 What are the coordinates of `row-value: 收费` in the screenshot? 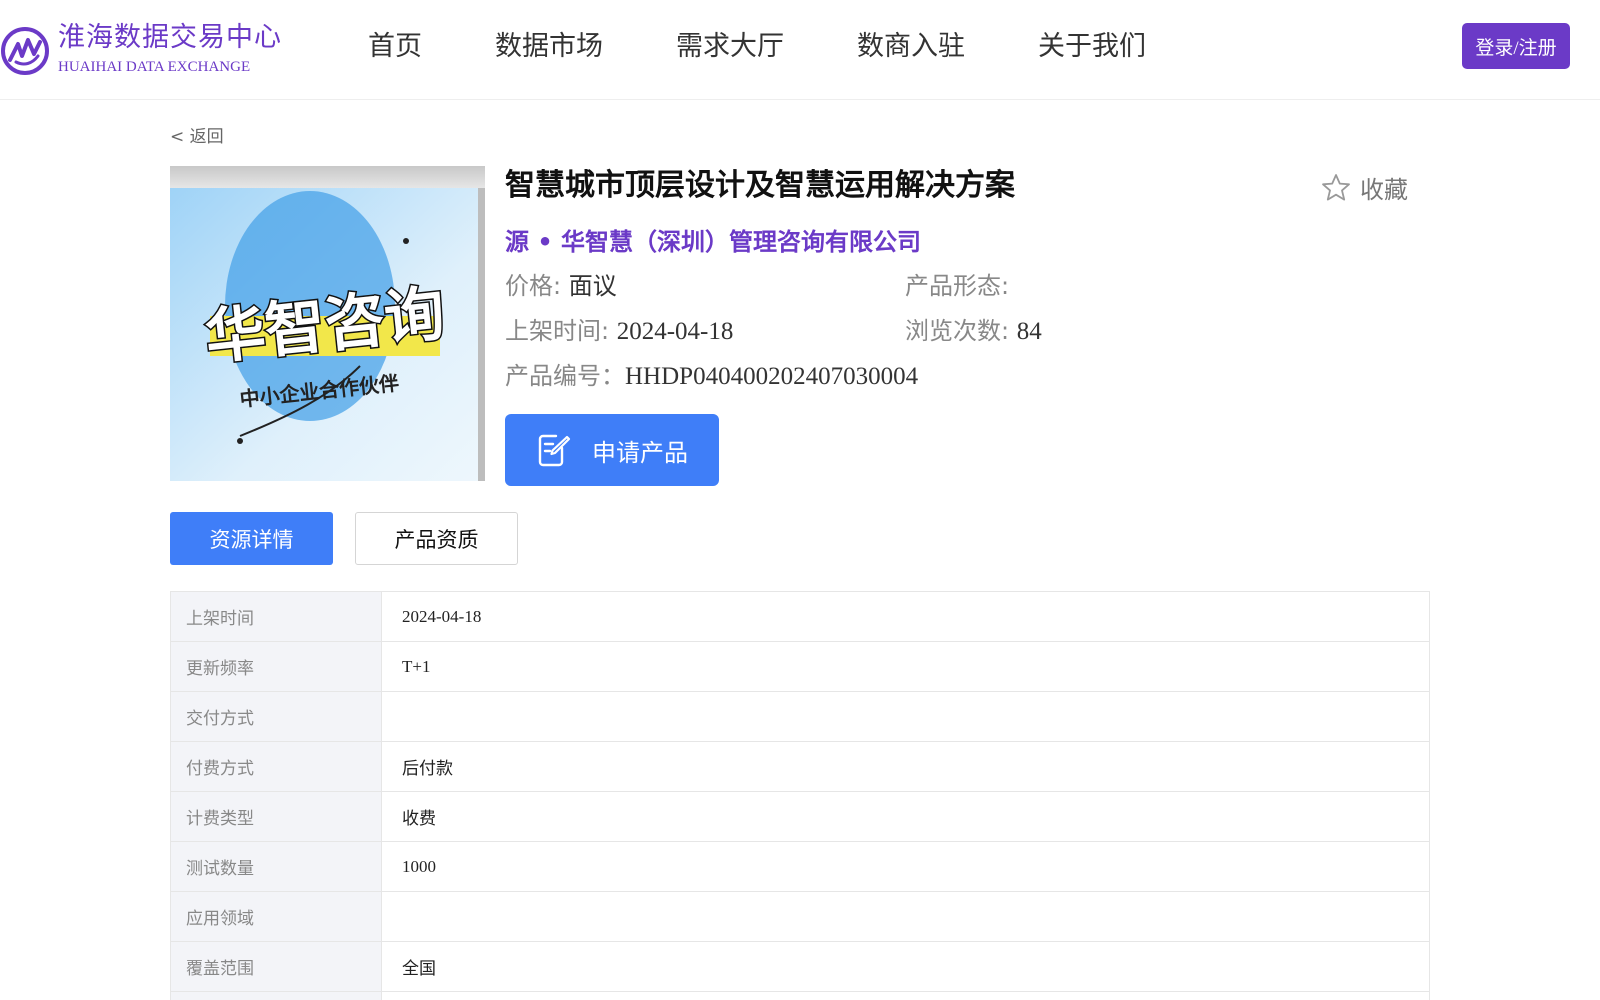 It's located at (905, 816).